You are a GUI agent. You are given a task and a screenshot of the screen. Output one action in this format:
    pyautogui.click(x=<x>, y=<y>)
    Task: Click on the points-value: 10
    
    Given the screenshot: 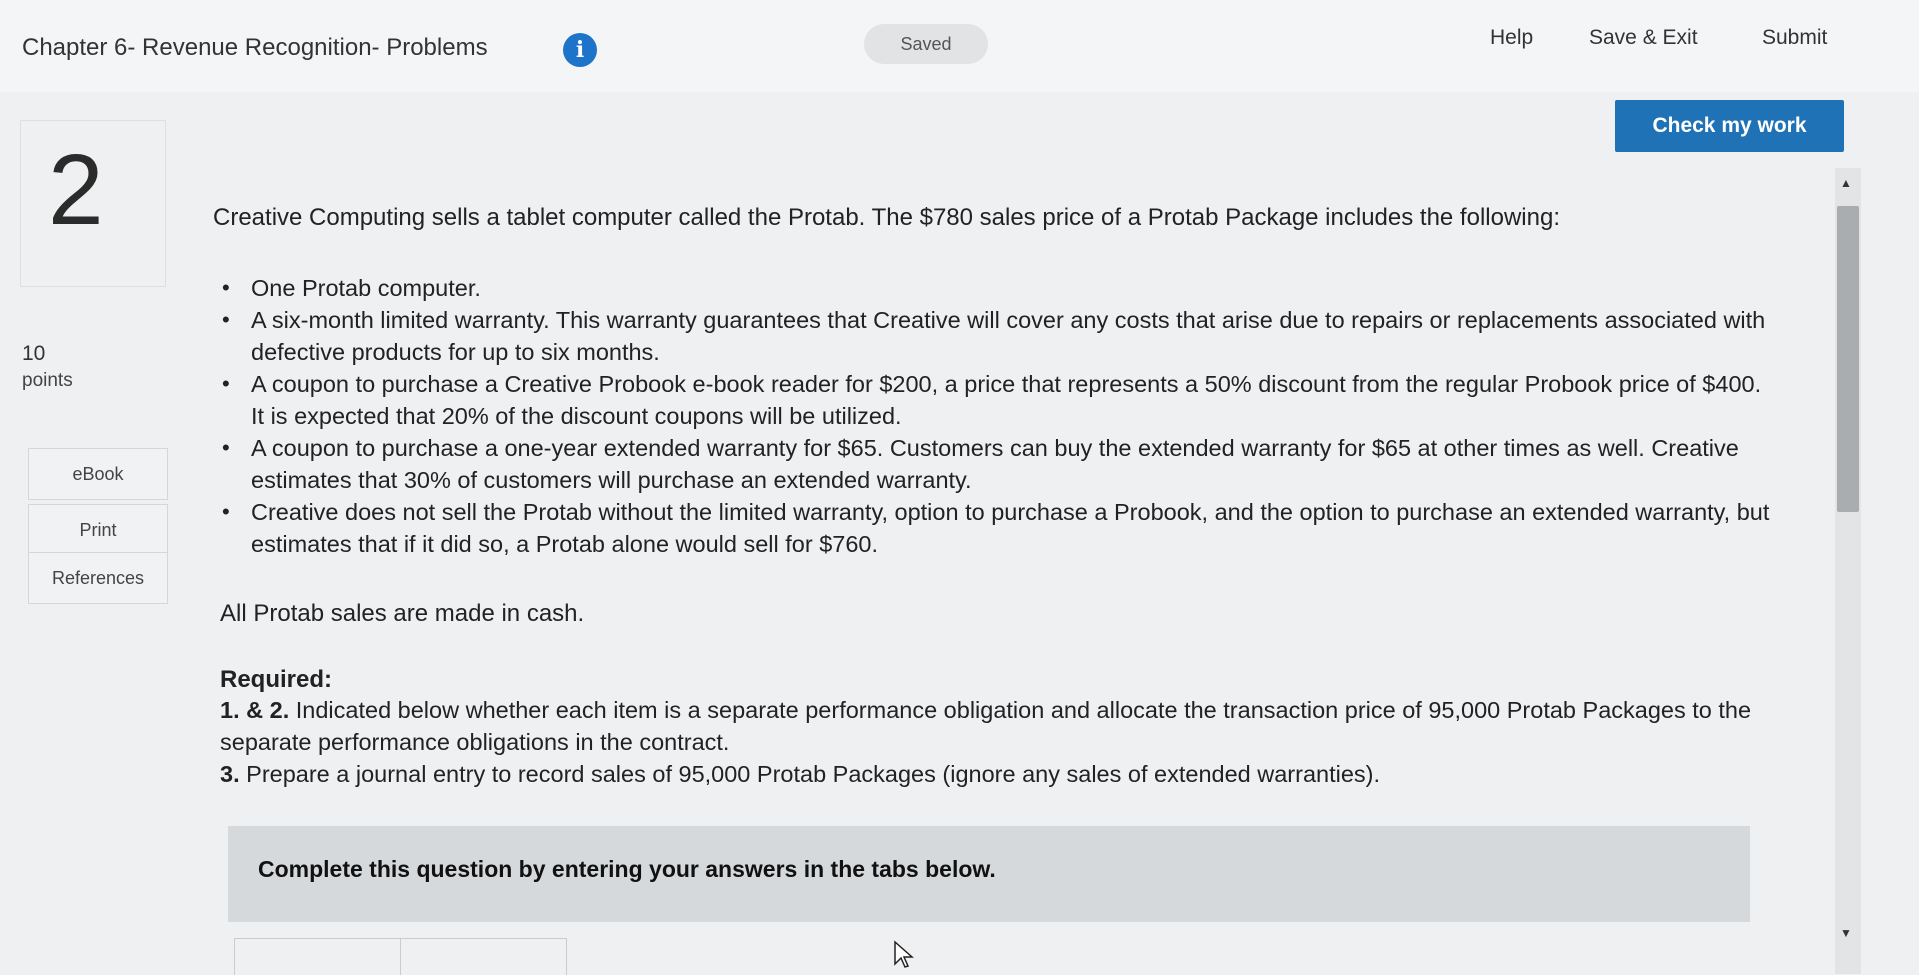 What is the action you would take?
    pyautogui.click(x=34, y=353)
    